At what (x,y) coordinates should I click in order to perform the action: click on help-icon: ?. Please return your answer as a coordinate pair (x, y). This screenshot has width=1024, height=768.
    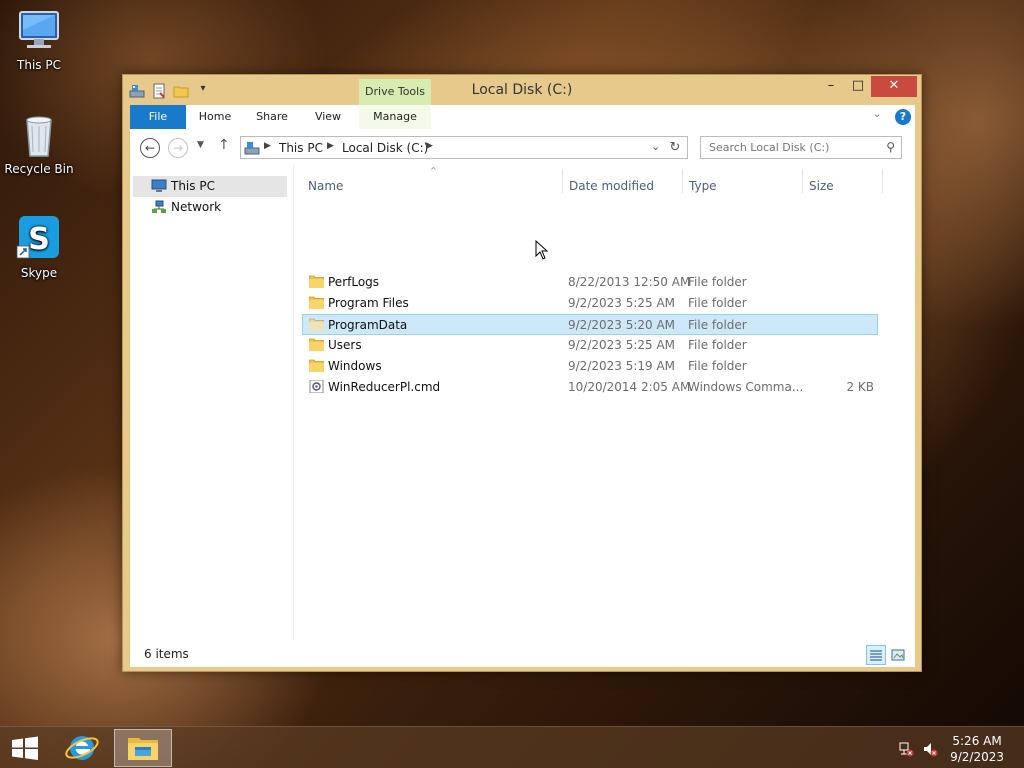
    Looking at the image, I should click on (903, 117).